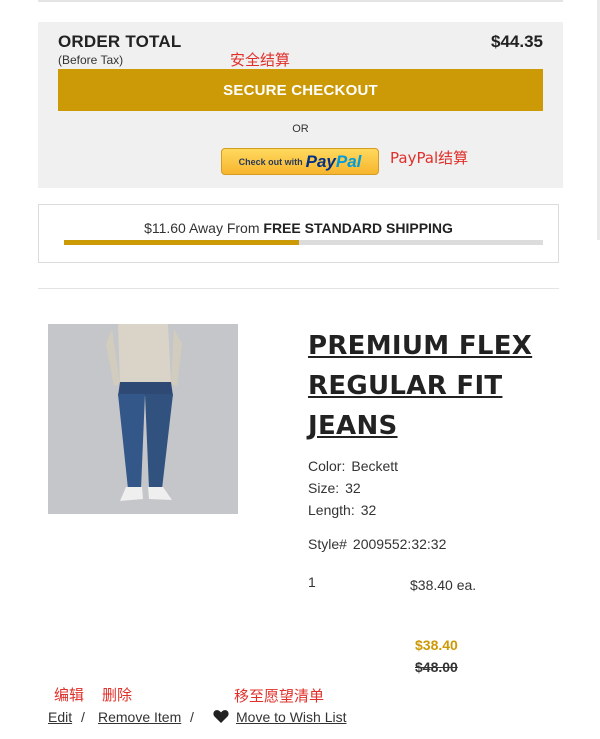  I want to click on or-separator: OR, so click(300, 129).